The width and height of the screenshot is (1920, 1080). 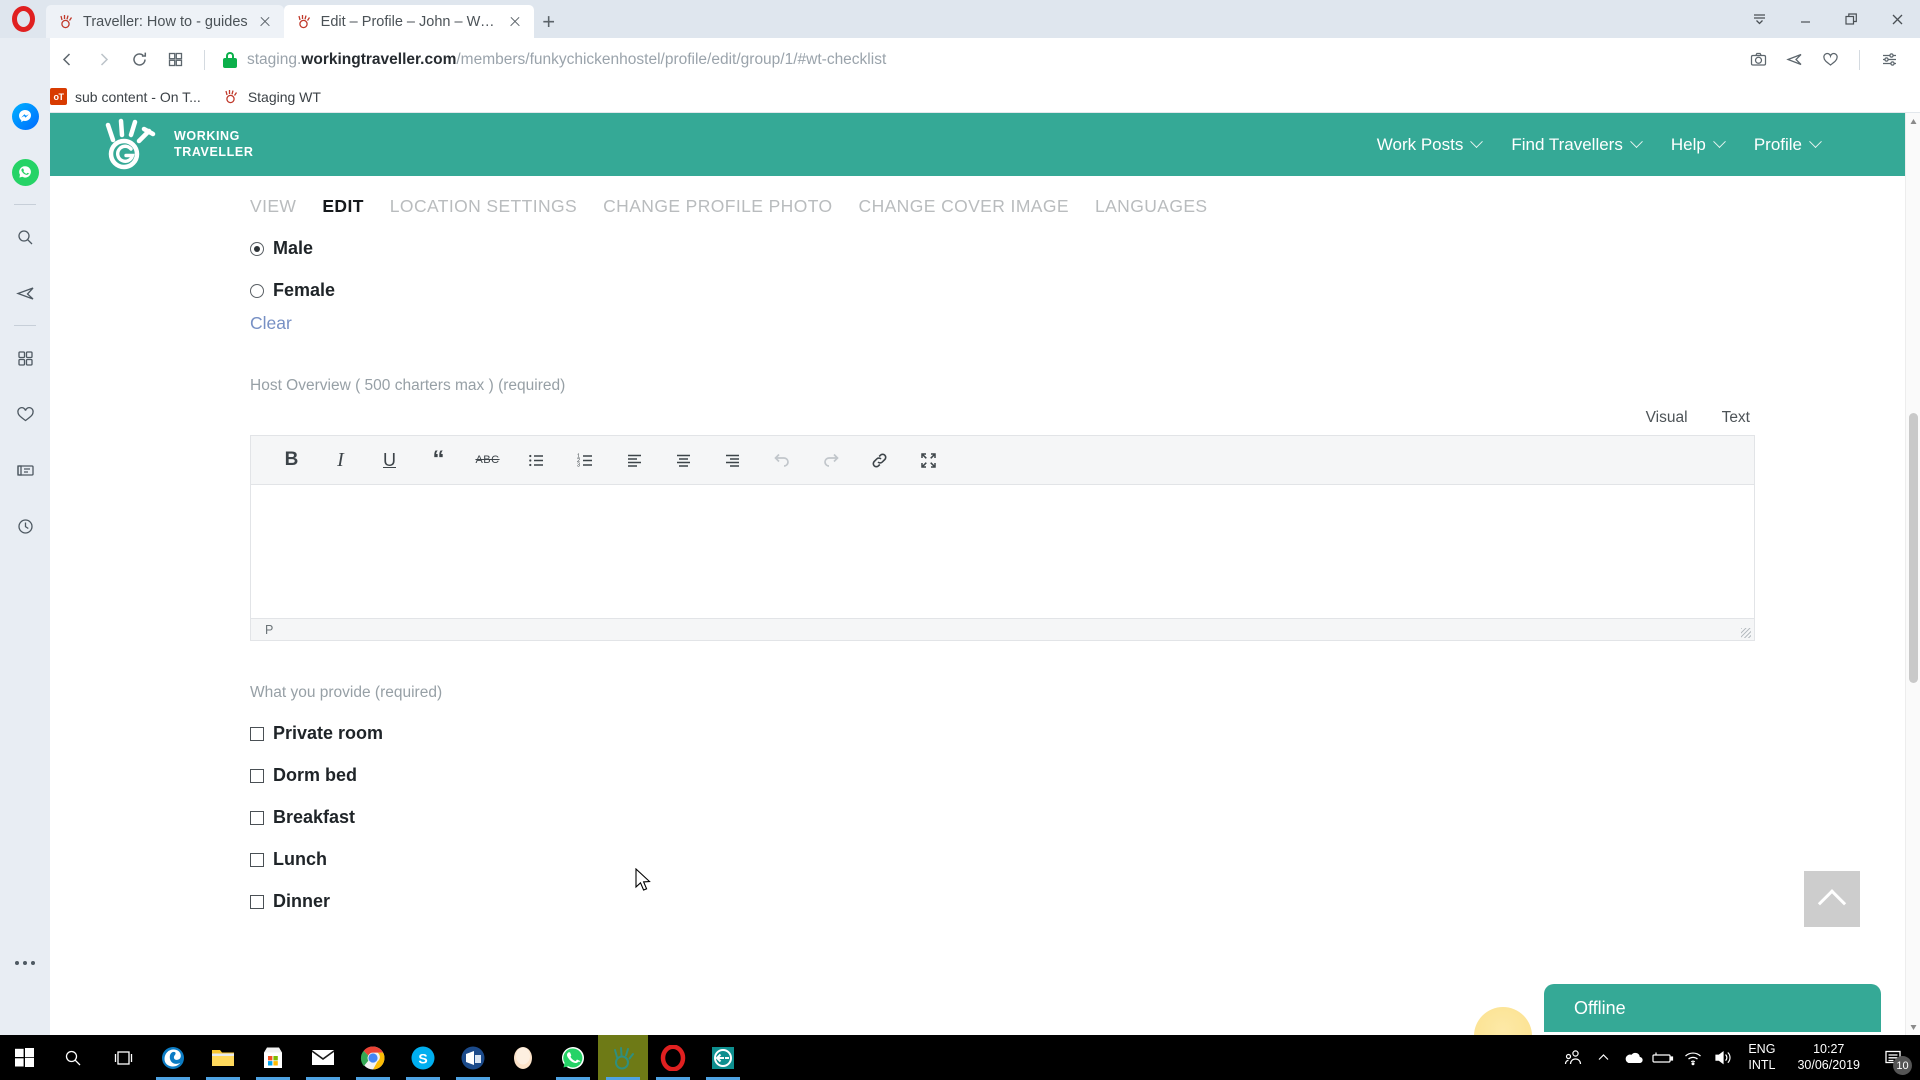 What do you see at coordinates (24, 1057) in the screenshot?
I see `start-button` at bounding box center [24, 1057].